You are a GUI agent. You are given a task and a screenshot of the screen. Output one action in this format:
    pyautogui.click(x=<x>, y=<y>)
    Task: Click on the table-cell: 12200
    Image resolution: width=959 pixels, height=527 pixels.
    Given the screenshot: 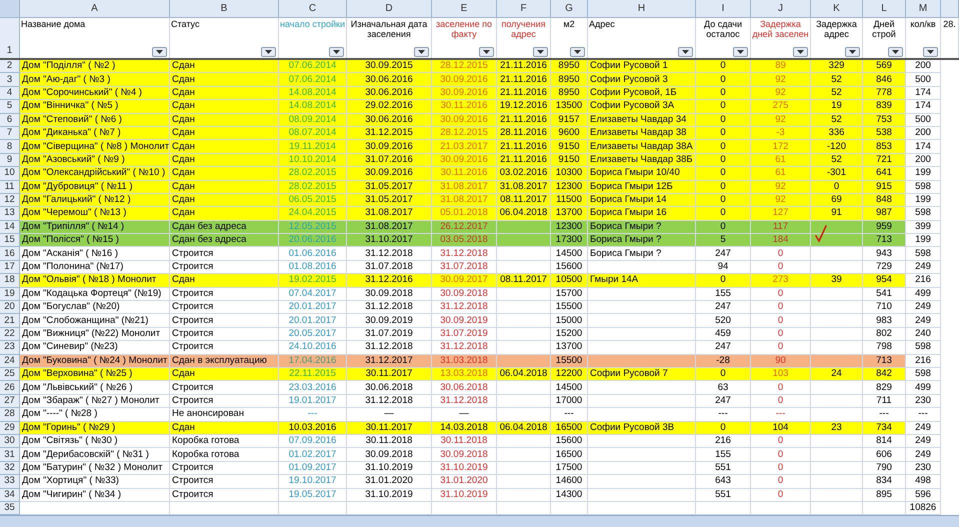 What is the action you would take?
    pyautogui.click(x=569, y=374)
    